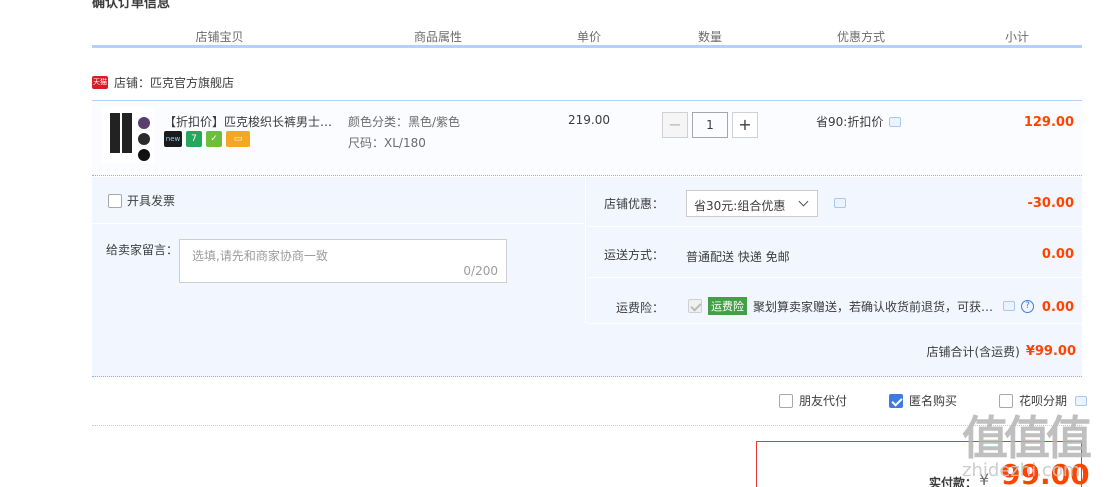 Image resolution: width=1112 pixels, height=487 pixels. I want to click on shipping-row: 运送方式： 普通配送 快递 免邮 0.00, so click(835, 253).